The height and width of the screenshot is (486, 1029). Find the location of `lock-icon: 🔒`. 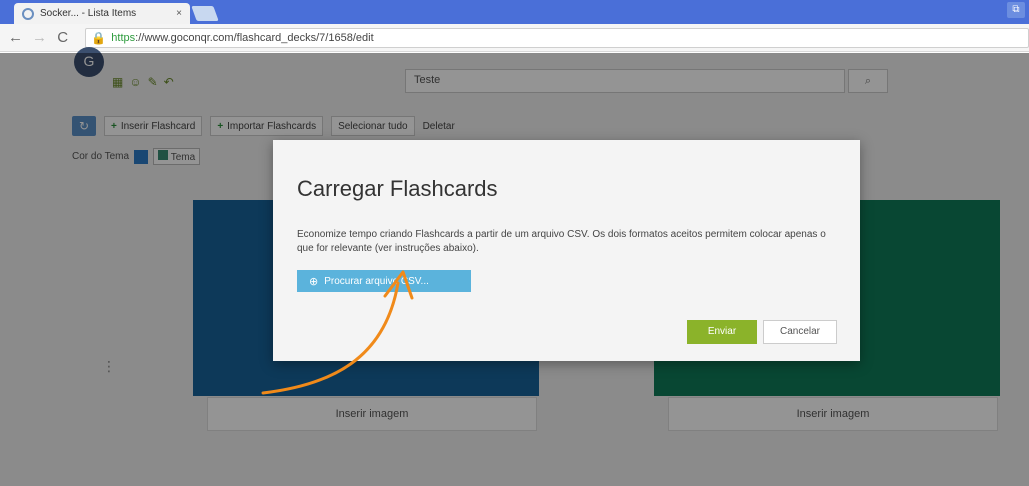

lock-icon: 🔒 is located at coordinates (99, 37).